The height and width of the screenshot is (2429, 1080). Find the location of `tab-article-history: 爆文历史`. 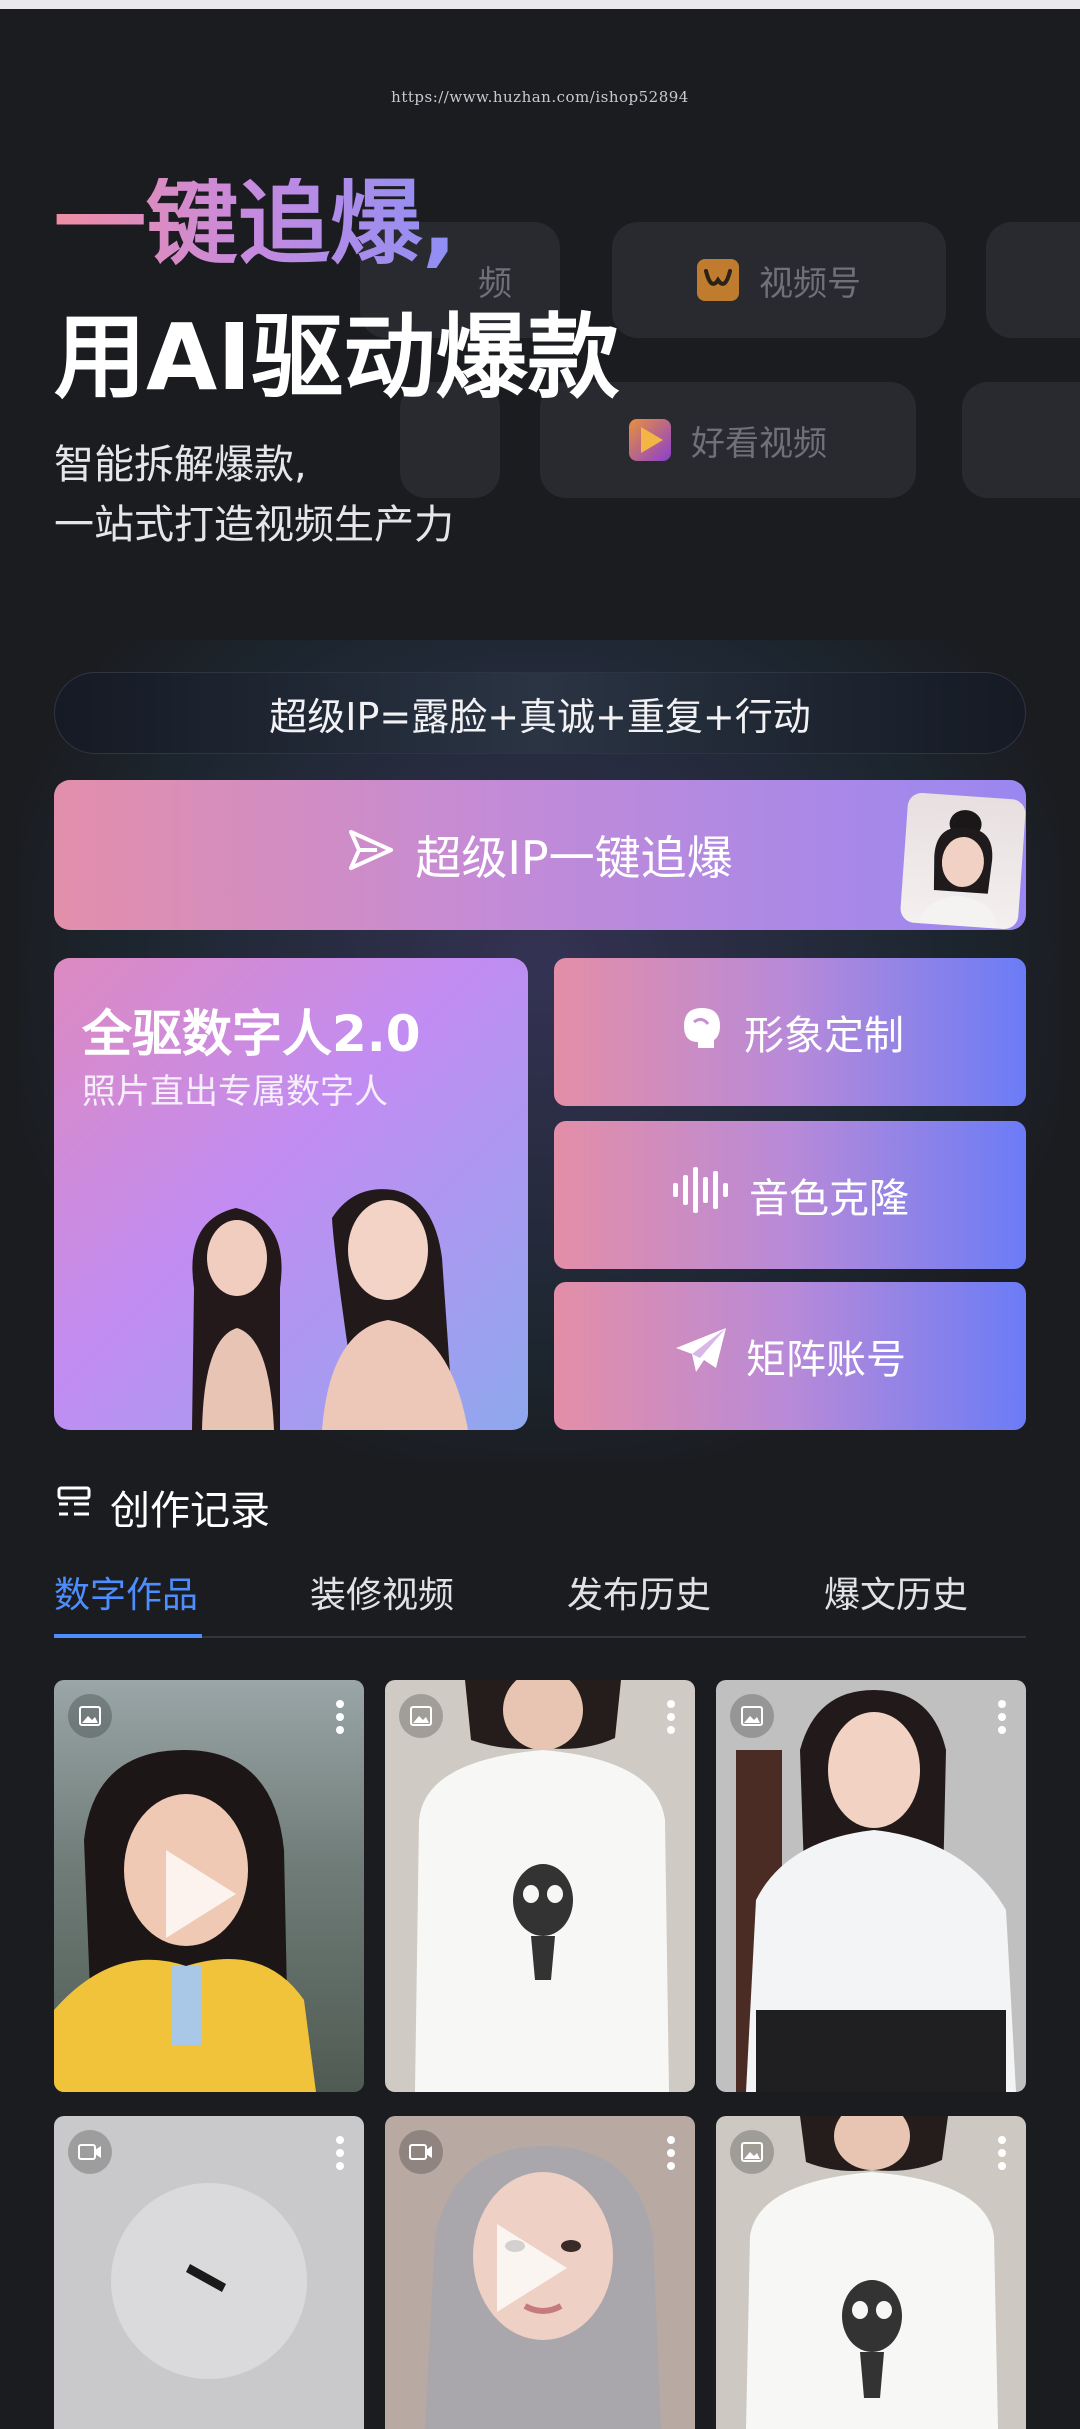

tab-article-history: 爆文历史 is located at coordinates (896, 1592).